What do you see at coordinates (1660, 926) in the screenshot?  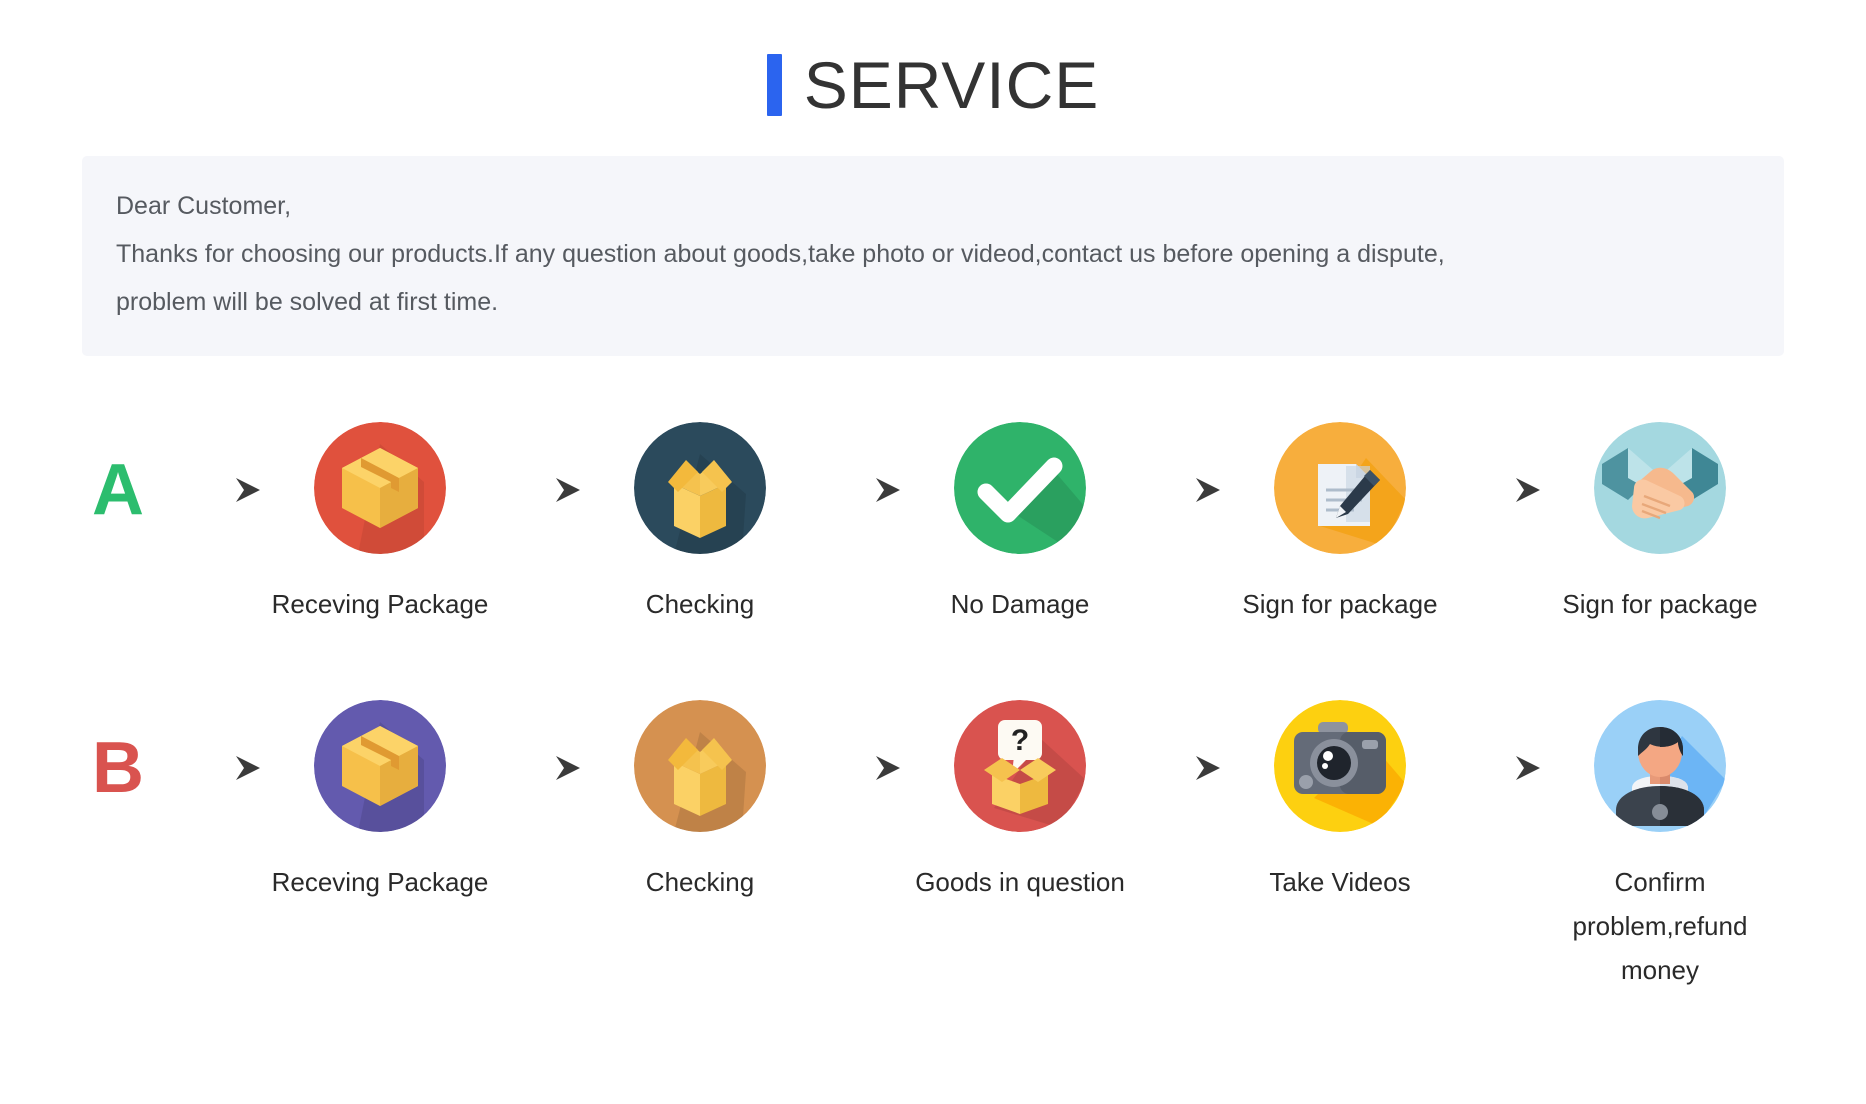 I see `step-label: Confirm problem,refund money` at bounding box center [1660, 926].